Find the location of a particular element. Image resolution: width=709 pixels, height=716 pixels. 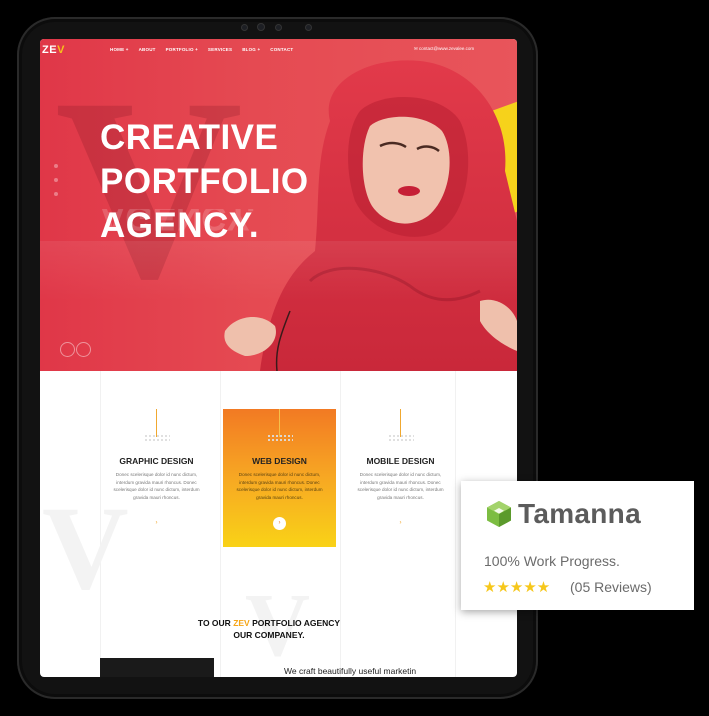

site-logo: ZEV is located at coordinates (53, 50).